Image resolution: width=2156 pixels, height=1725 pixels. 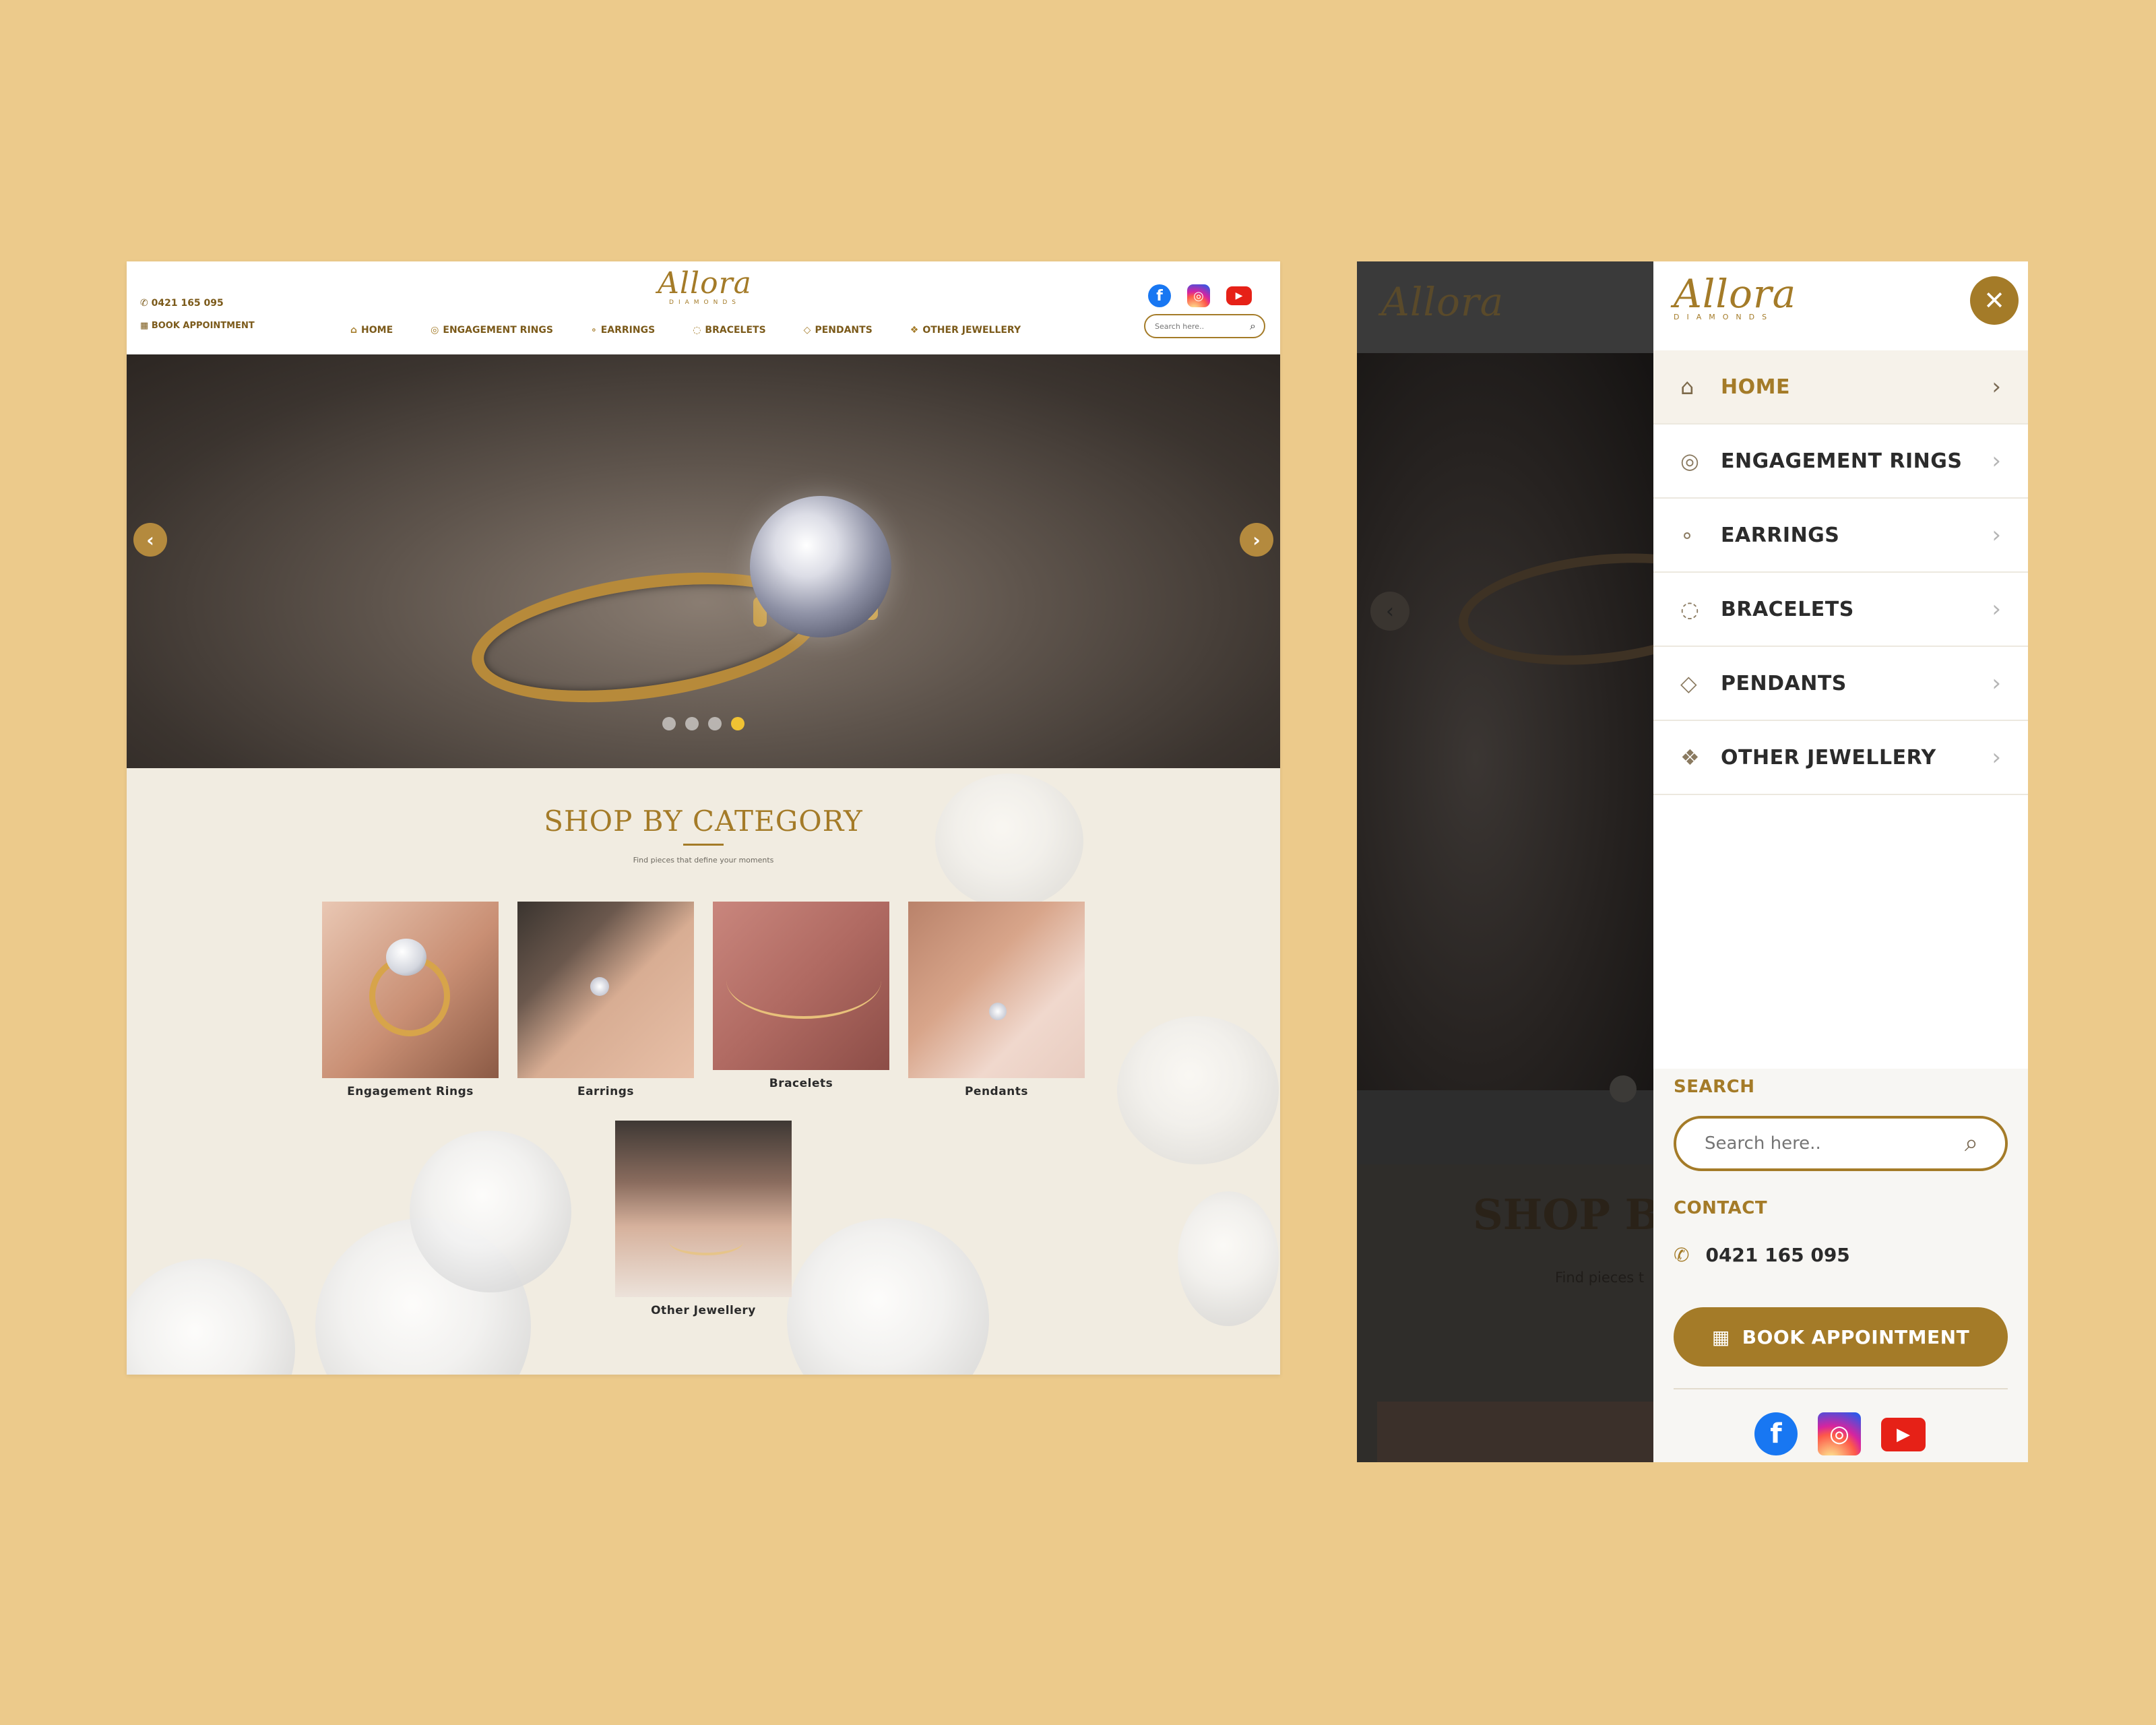 I want to click on contact-heading: CONTACT, so click(x=1721, y=1208).